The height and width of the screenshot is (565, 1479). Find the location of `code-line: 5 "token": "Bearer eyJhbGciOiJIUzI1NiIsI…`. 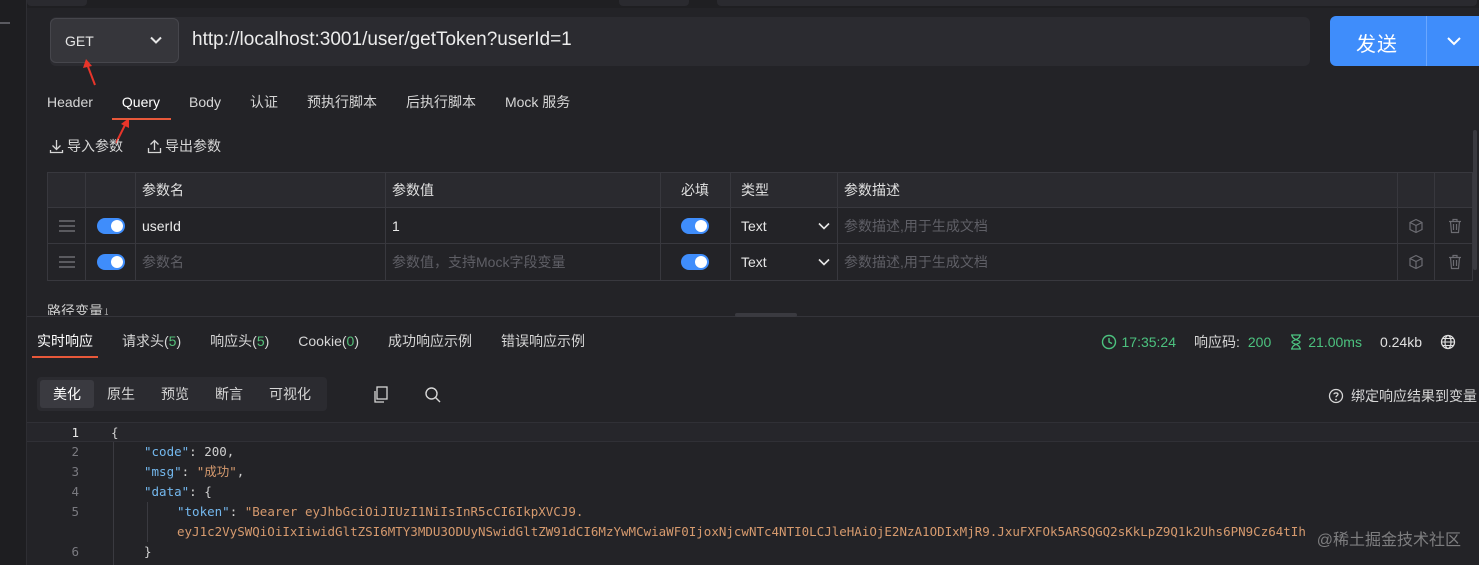

code-line: 5 "token": "Bearer eyJhbGciOiJIUzI1NiIsI… is located at coordinates (327, 511).